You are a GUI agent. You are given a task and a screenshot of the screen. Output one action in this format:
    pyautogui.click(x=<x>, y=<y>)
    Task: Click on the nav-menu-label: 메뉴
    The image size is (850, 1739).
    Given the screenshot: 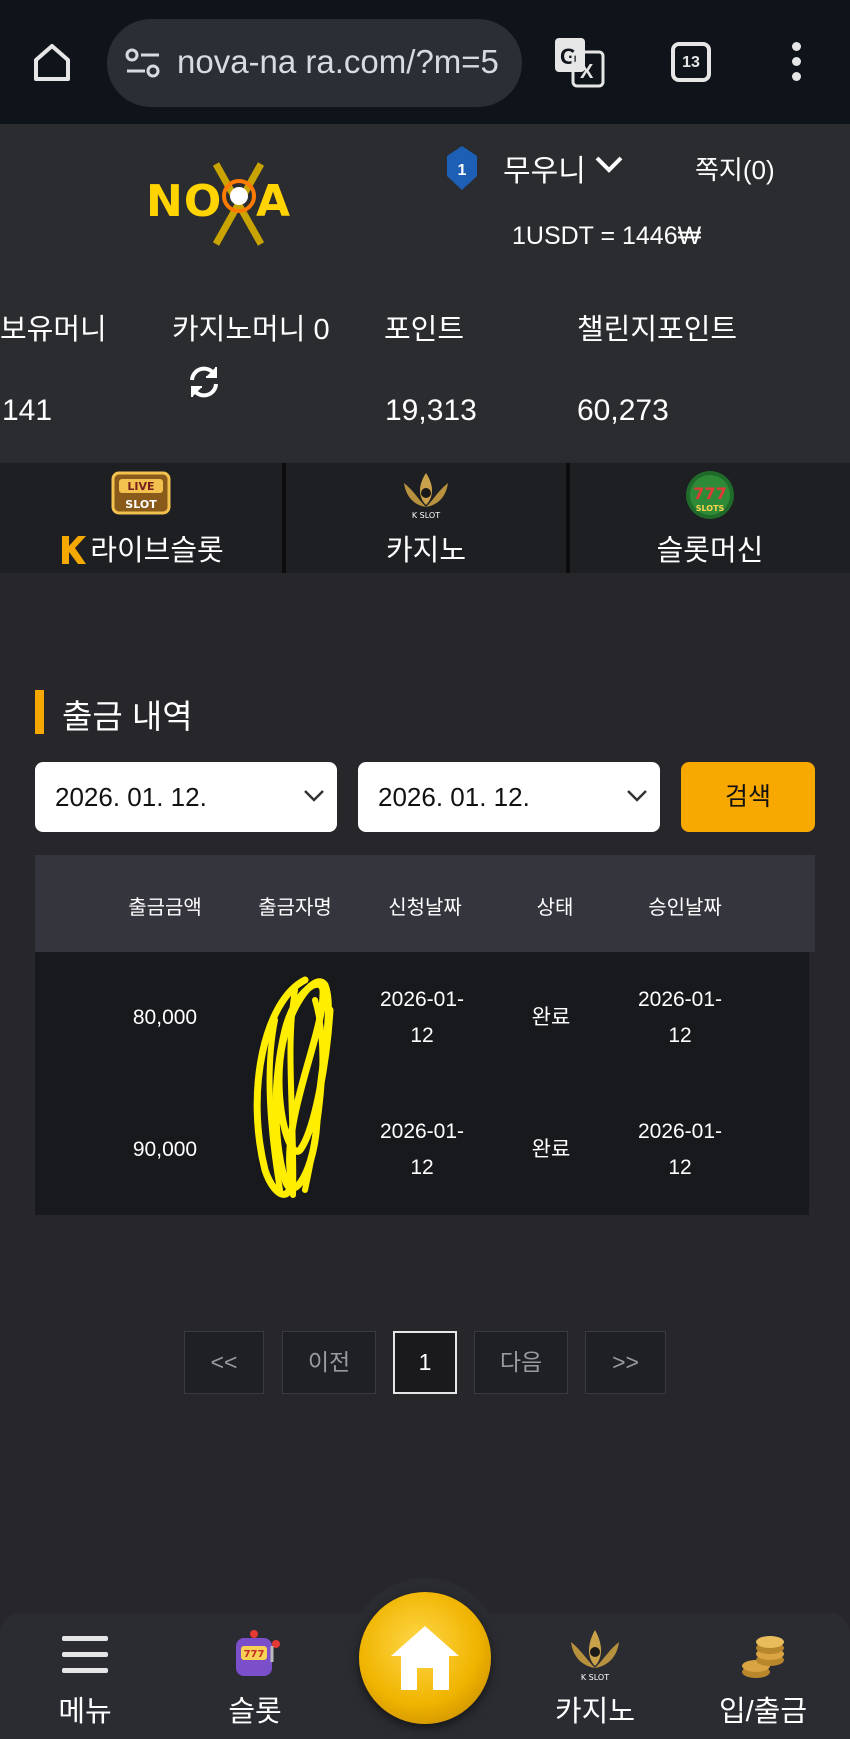 What is the action you would take?
    pyautogui.click(x=85, y=1712)
    